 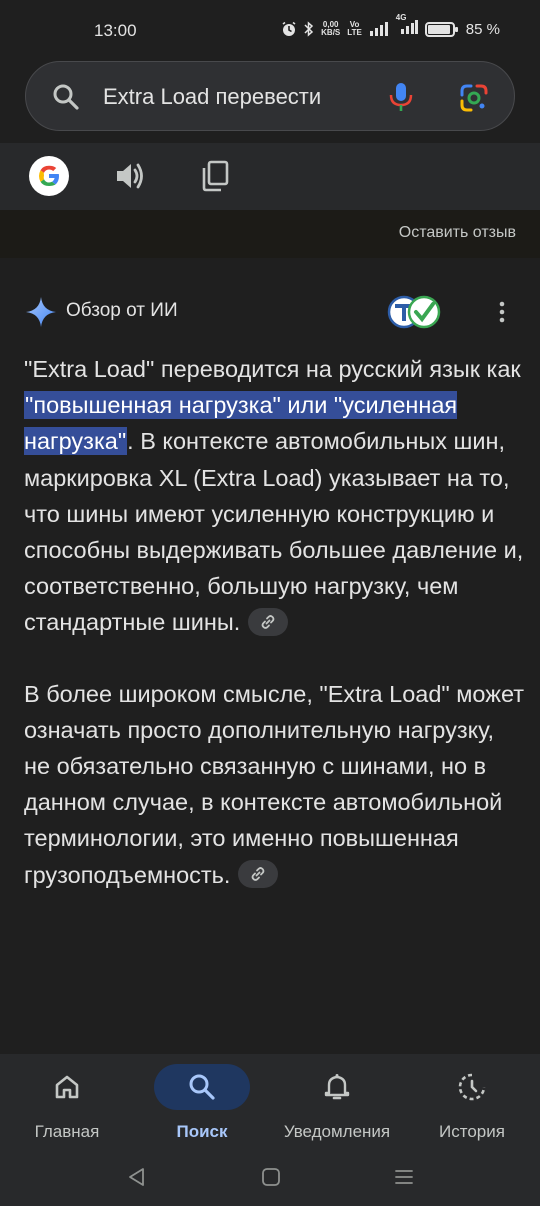 I want to click on nav-home: Главная, so click(x=67, y=1103).